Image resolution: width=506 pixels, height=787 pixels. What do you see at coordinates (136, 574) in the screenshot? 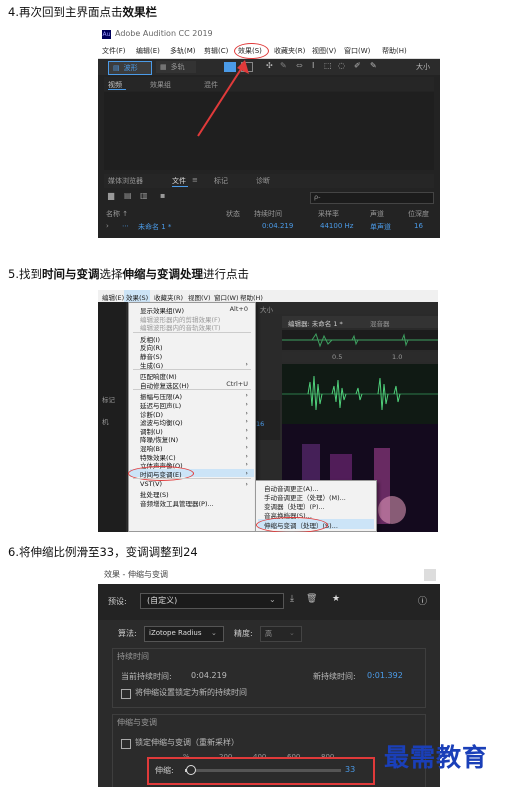
I see `dialog-title: 效果 - 伸缩与变调` at bounding box center [136, 574].